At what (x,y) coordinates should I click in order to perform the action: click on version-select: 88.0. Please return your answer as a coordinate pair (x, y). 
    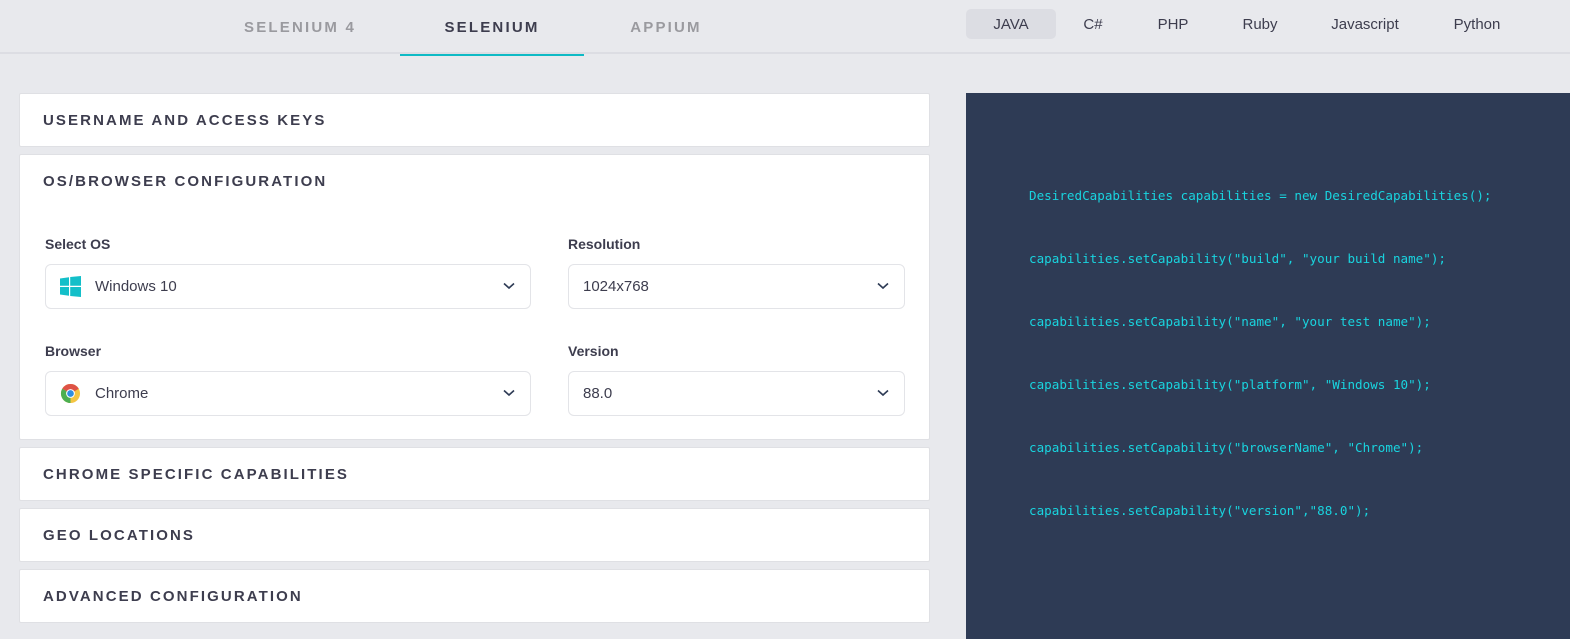
    Looking at the image, I should click on (736, 393).